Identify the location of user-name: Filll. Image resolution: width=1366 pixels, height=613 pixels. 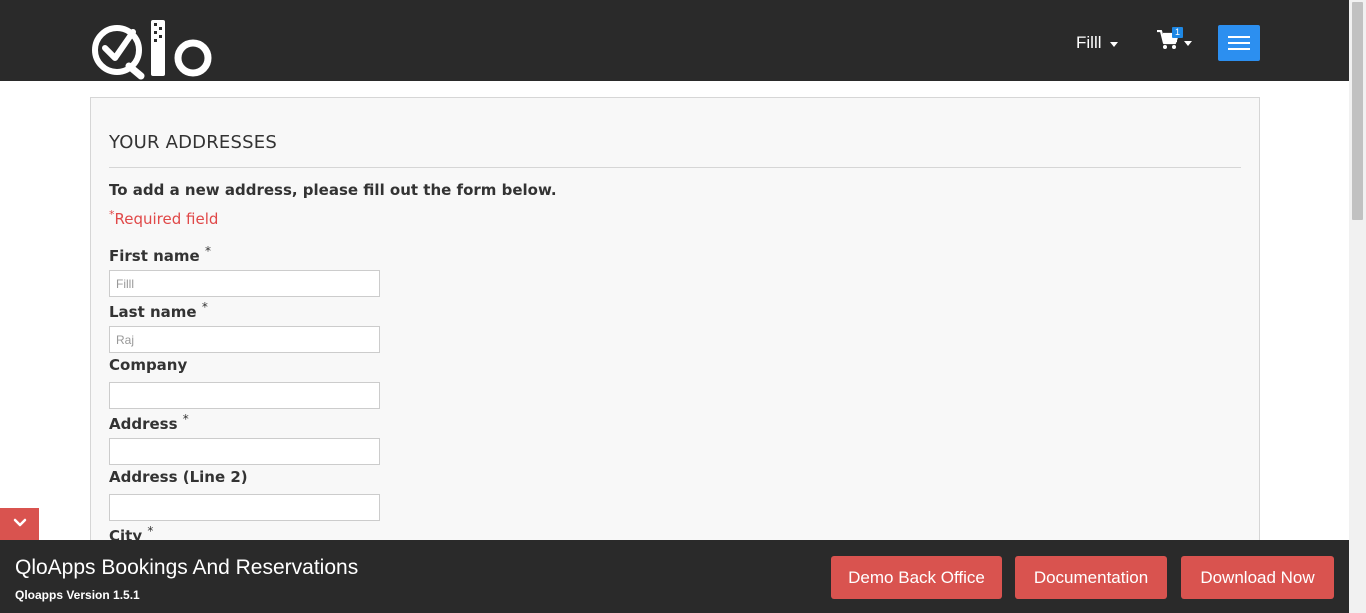
(1089, 42).